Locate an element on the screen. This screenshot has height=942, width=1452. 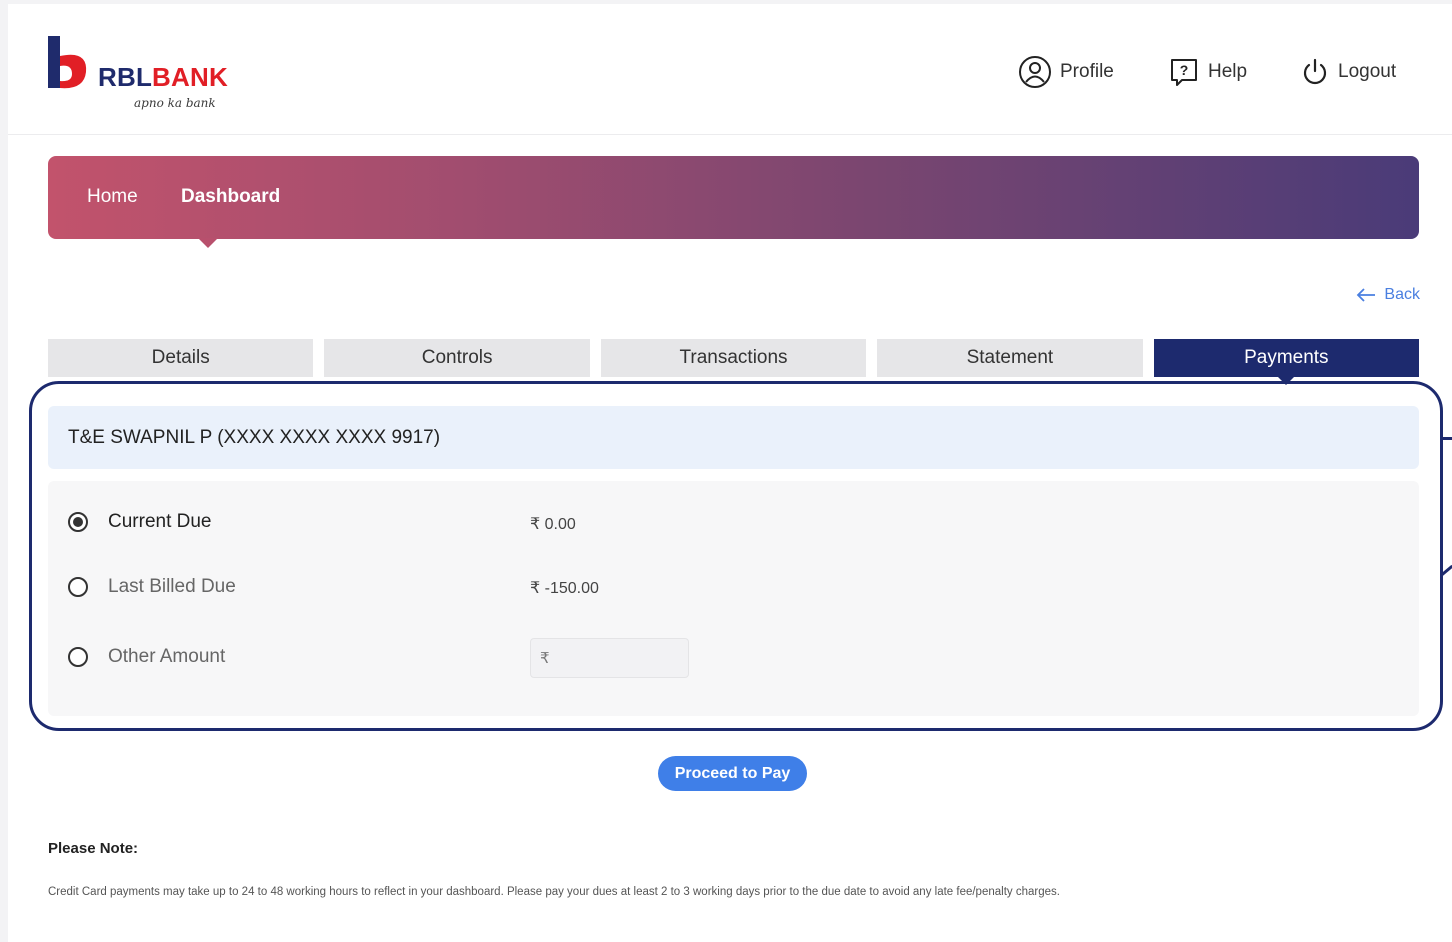
note-title: Please Note: is located at coordinates (93, 848).